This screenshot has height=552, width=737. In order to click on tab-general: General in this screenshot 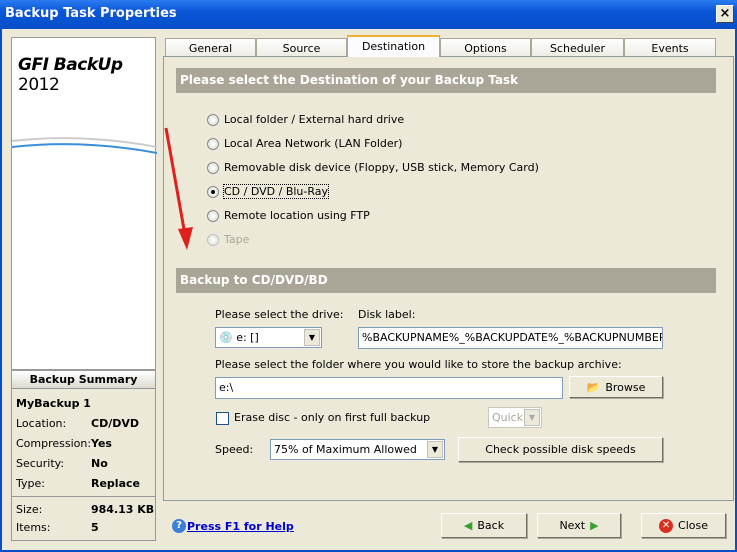, I will do `click(210, 47)`.